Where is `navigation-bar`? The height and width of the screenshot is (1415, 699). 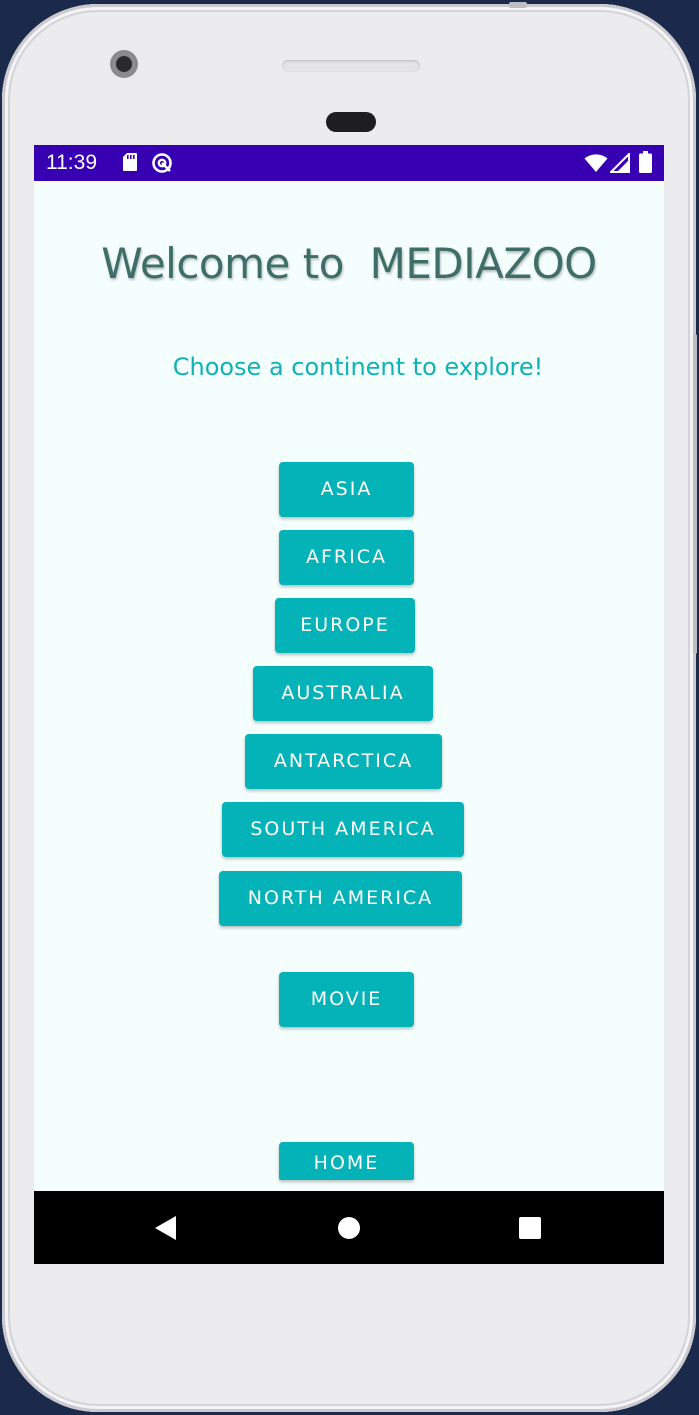
navigation-bar is located at coordinates (349, 1227).